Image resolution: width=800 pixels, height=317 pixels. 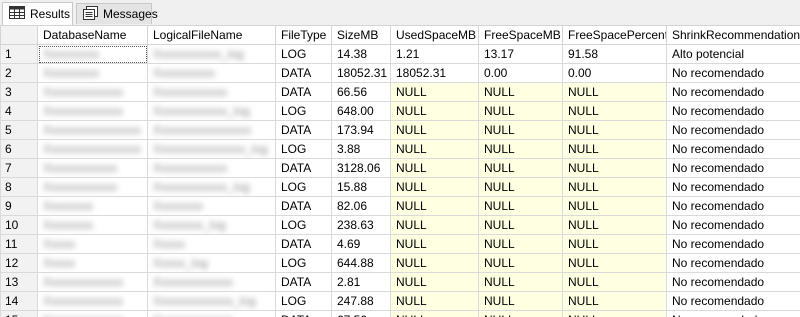 What do you see at coordinates (211, 54) in the screenshot?
I see `cell-logicalfilename: Xxxxxxxxxxx_log` at bounding box center [211, 54].